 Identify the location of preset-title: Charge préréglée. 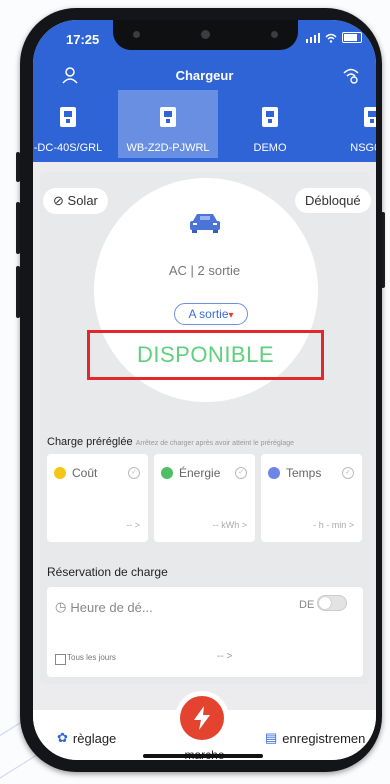
(90, 442).